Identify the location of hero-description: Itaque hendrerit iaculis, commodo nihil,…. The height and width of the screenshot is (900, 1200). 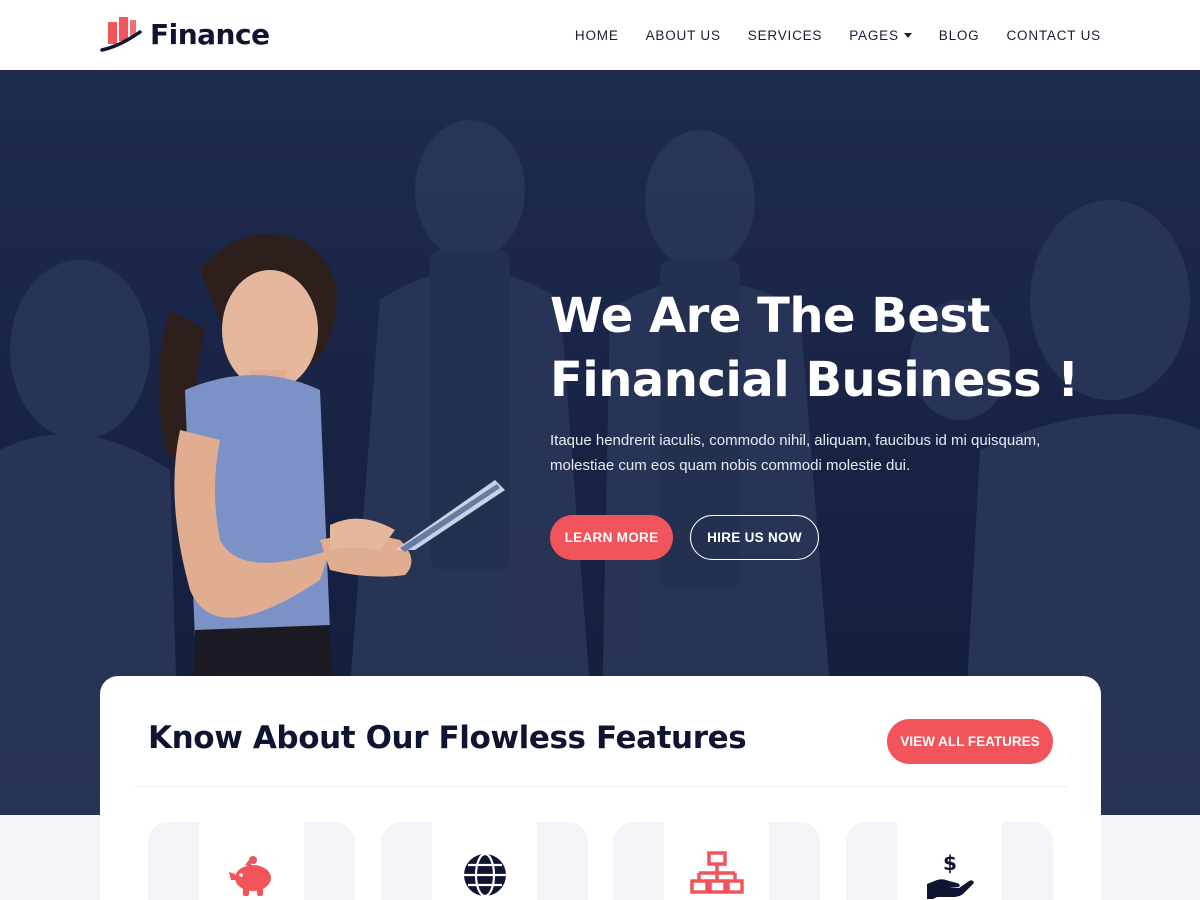
(830, 453).